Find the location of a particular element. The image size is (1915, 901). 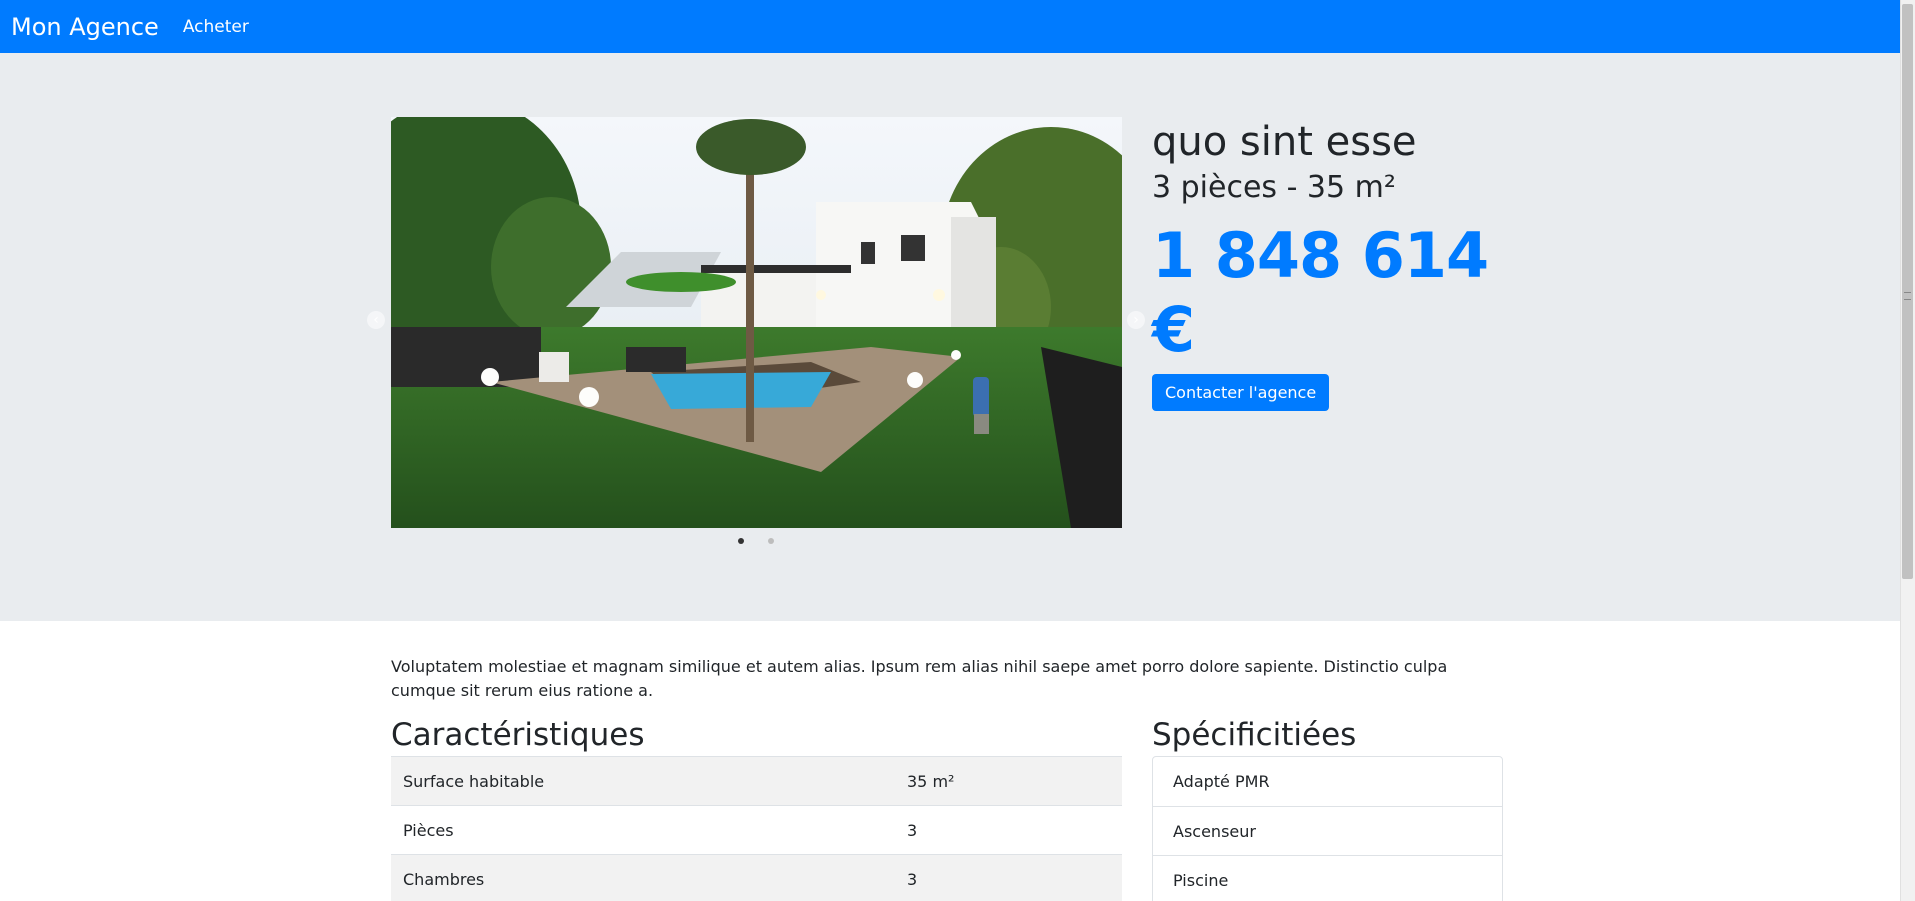

list-item: Piscine is located at coordinates (1327, 878).